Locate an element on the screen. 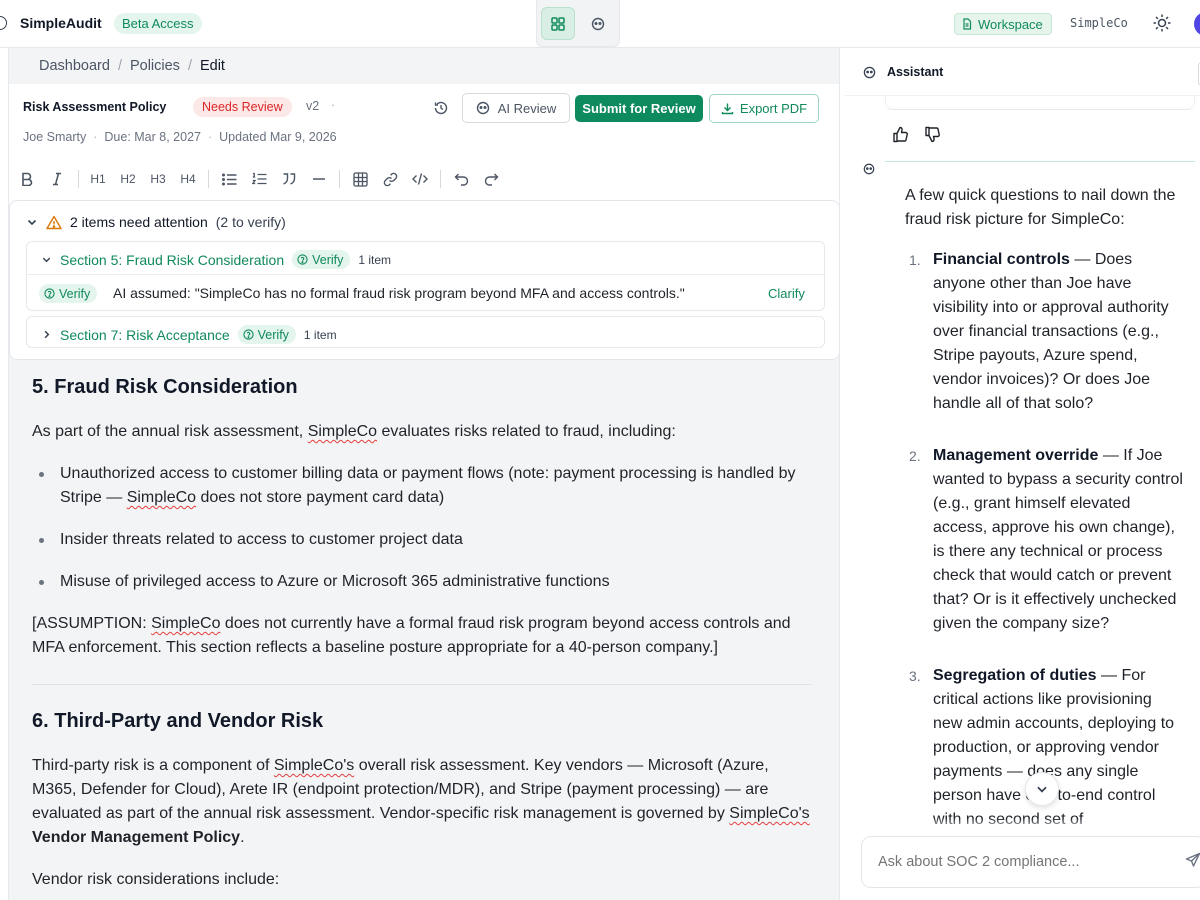 Image resolution: width=1200 pixels, height=900 pixels. list-number: 2. is located at coordinates (915, 456).